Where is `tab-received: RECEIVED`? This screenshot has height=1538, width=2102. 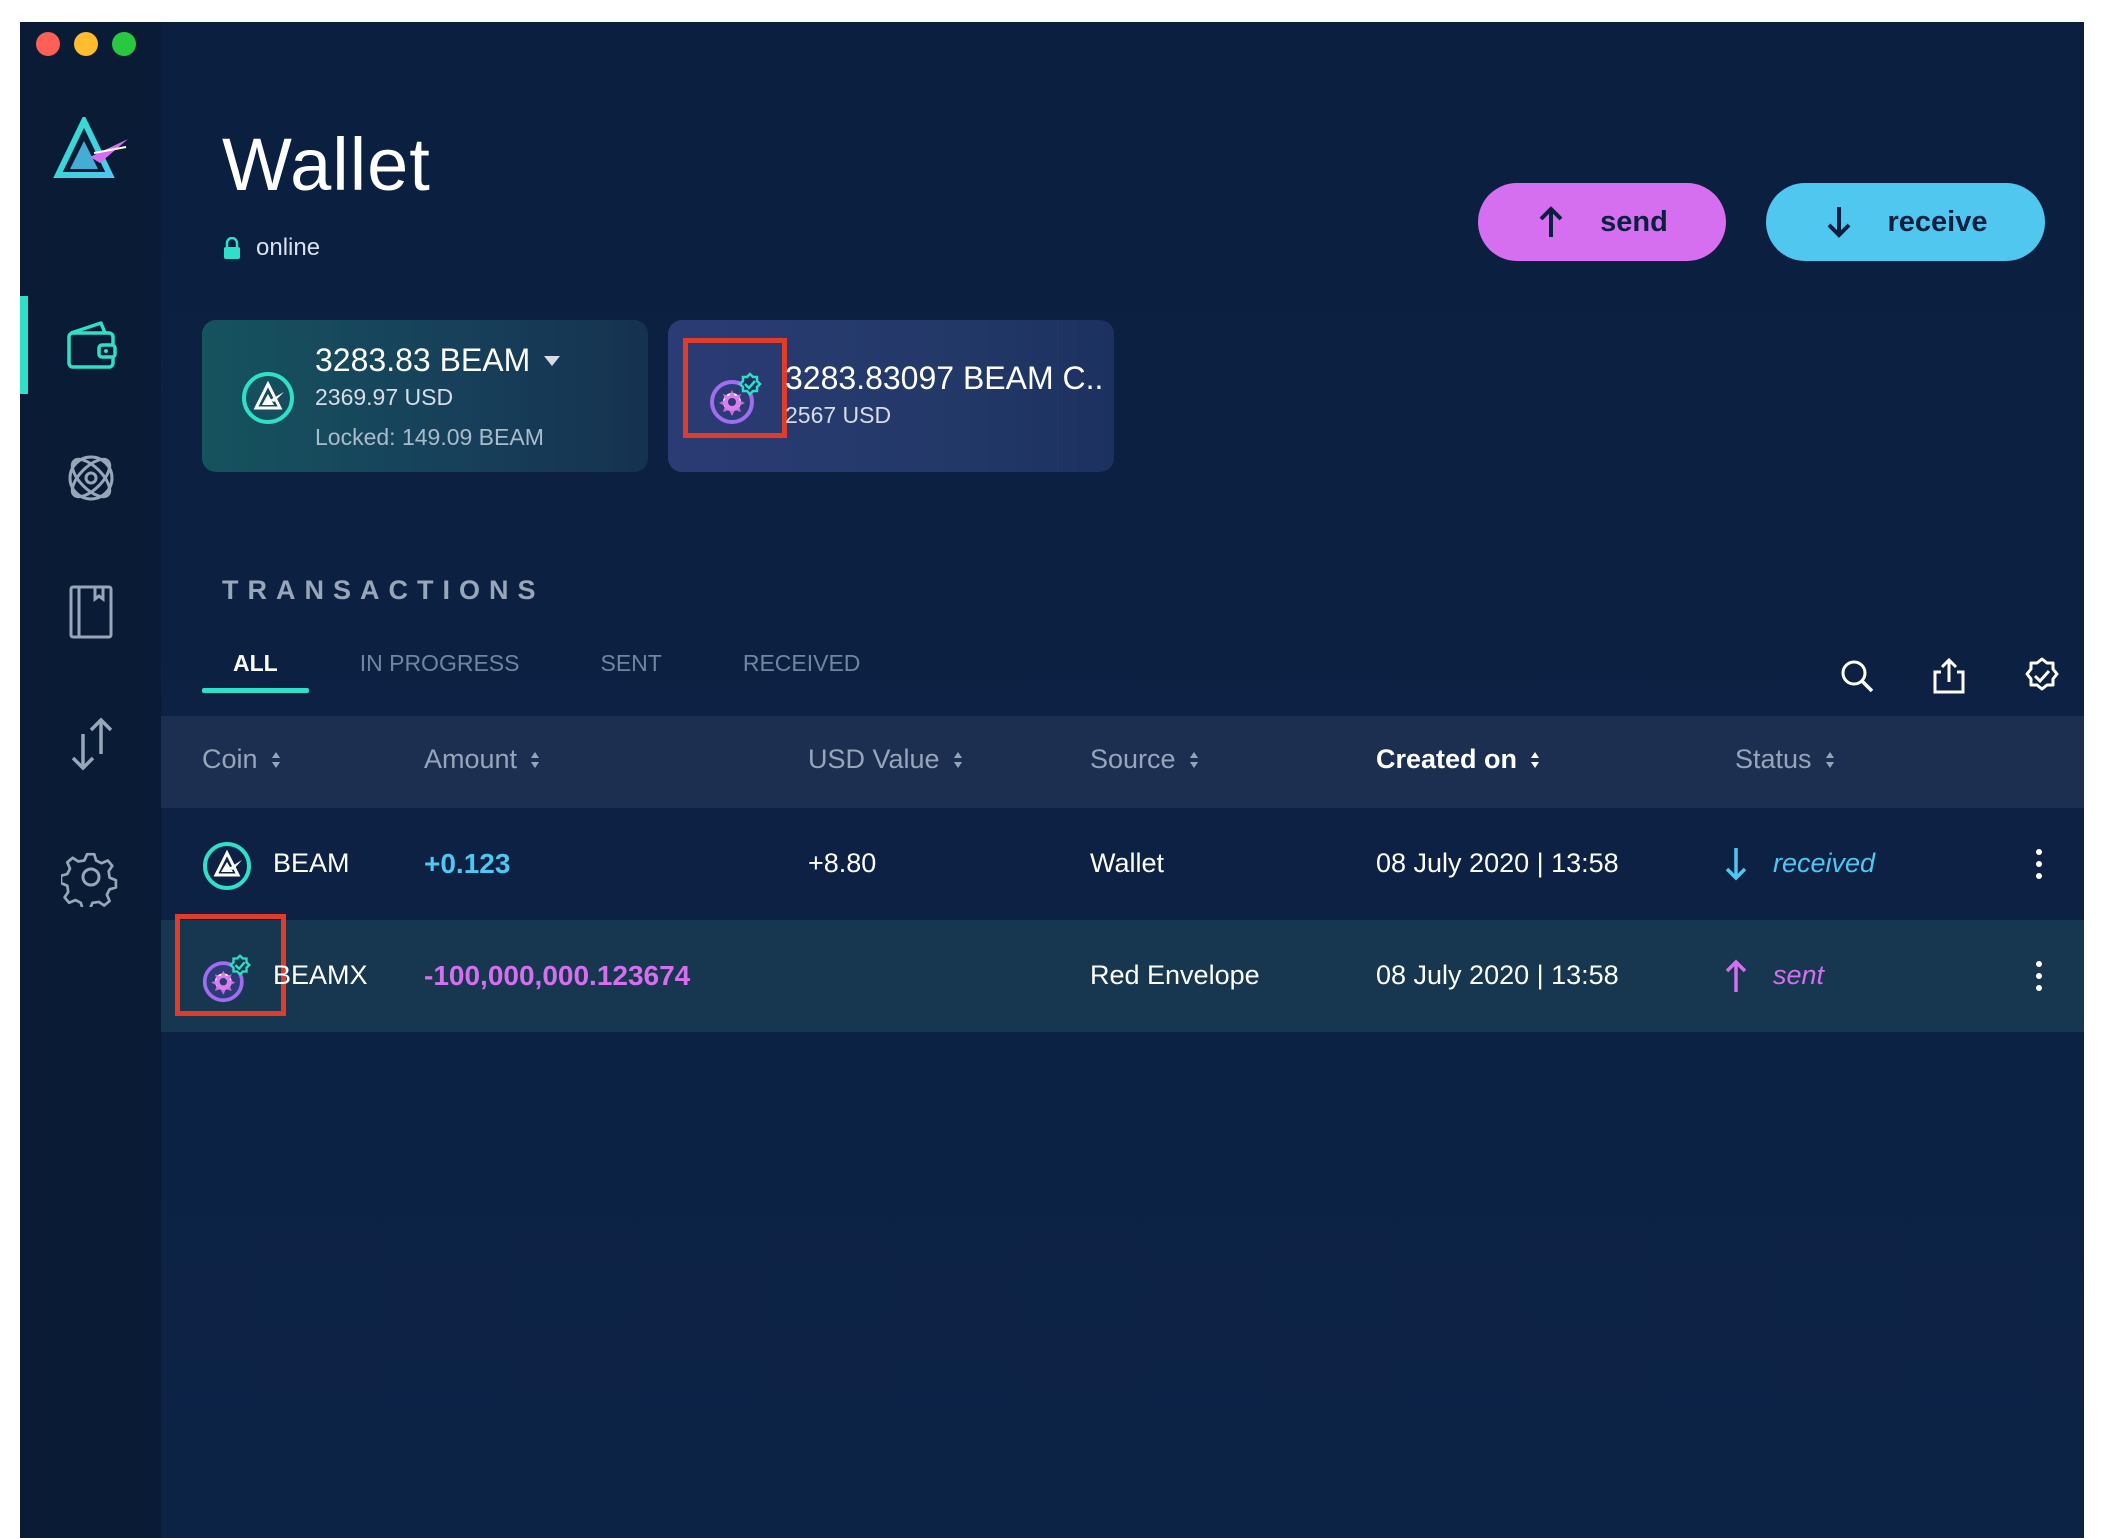
tab-received: RECEIVED is located at coordinates (802, 671).